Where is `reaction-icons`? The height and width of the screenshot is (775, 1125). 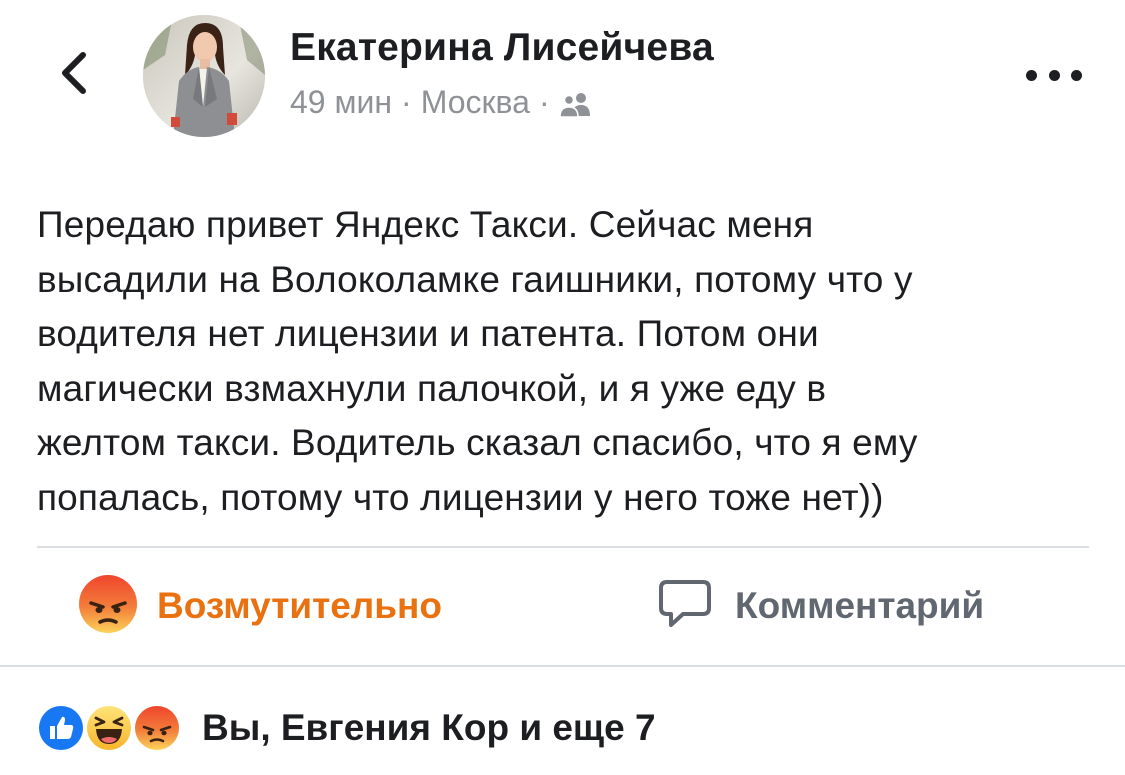
reaction-icons is located at coordinates (110, 728).